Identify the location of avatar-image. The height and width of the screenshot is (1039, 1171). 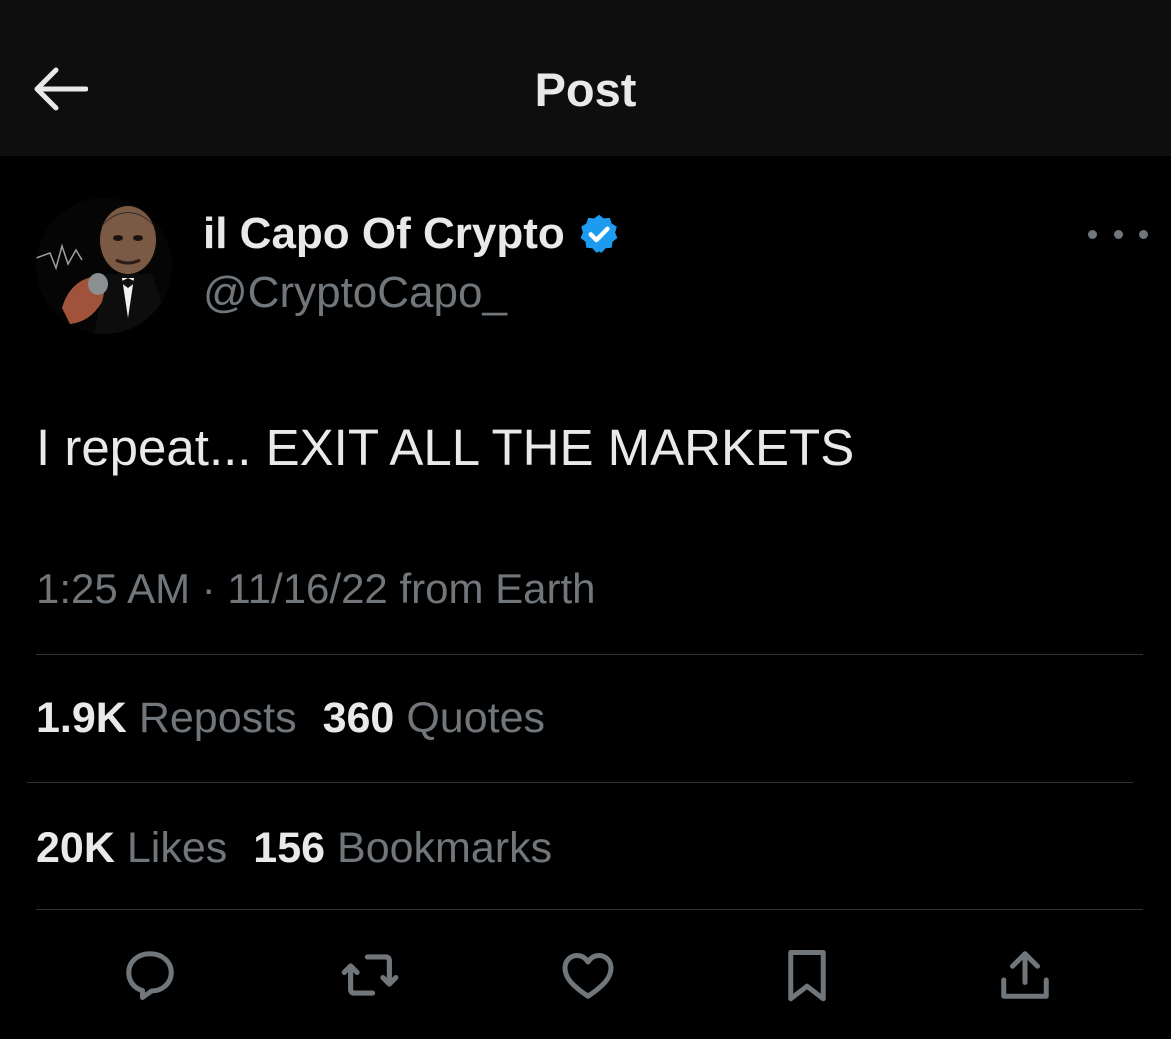
(104, 266).